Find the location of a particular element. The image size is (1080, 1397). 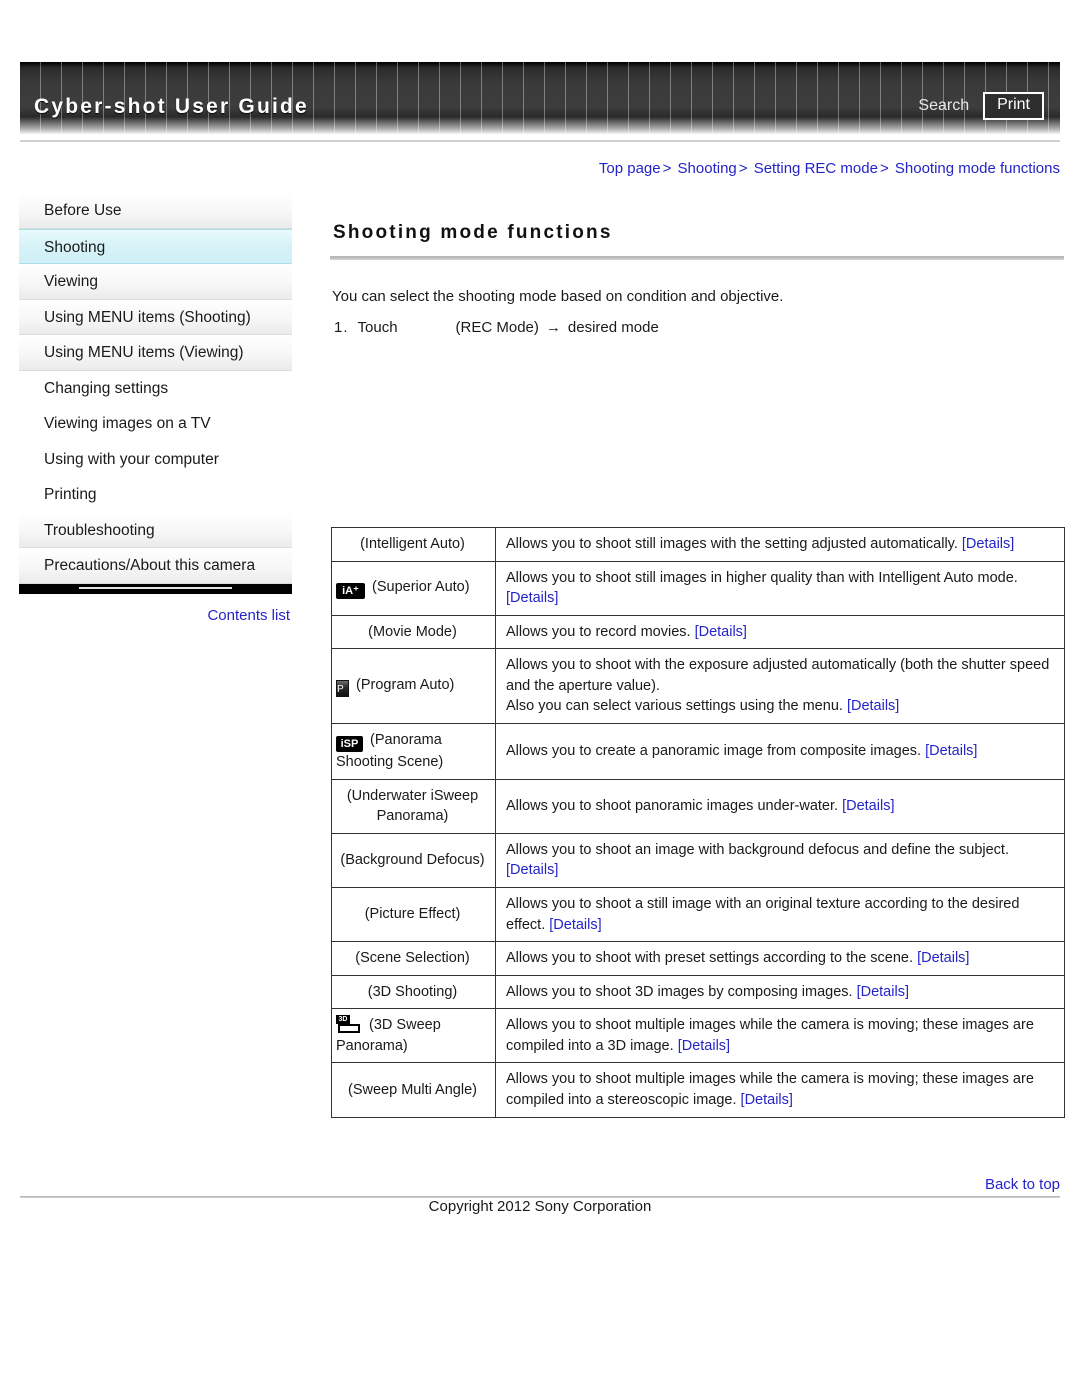

mode-label: (Picture Effect) is located at coordinates (412, 914).